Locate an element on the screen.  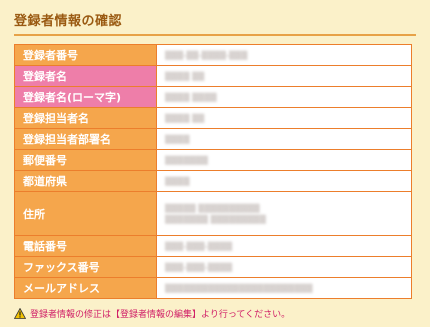
contact-name-value: ▒▒▒▒ ▒▒ is located at coordinates (284, 118).